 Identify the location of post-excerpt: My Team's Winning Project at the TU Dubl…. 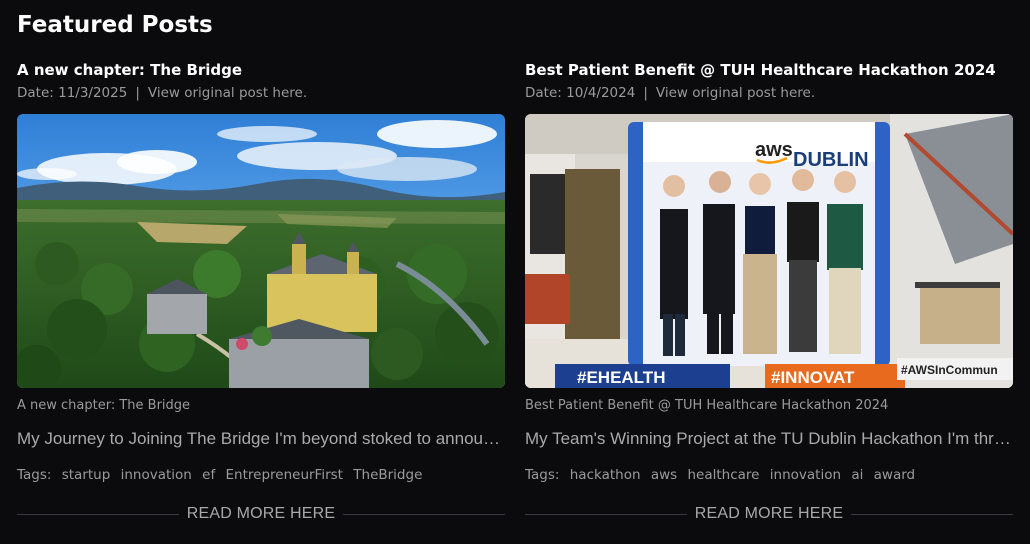
(769, 438).